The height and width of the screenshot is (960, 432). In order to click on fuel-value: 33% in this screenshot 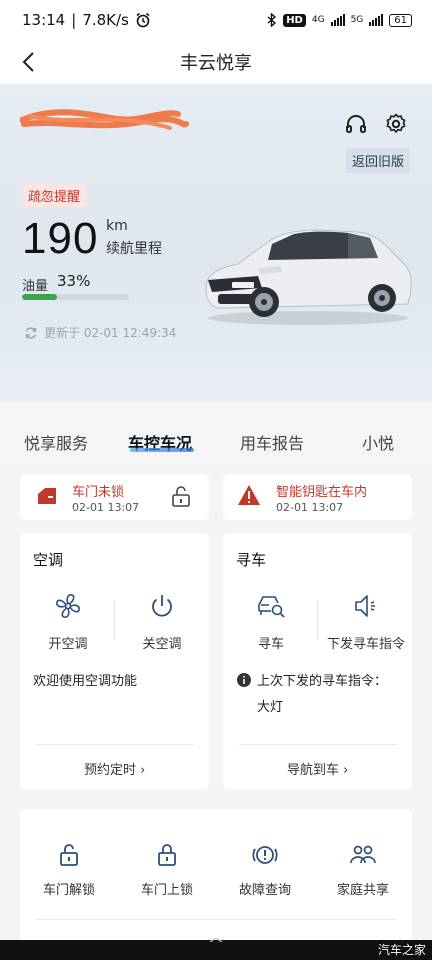, I will do `click(74, 281)`.